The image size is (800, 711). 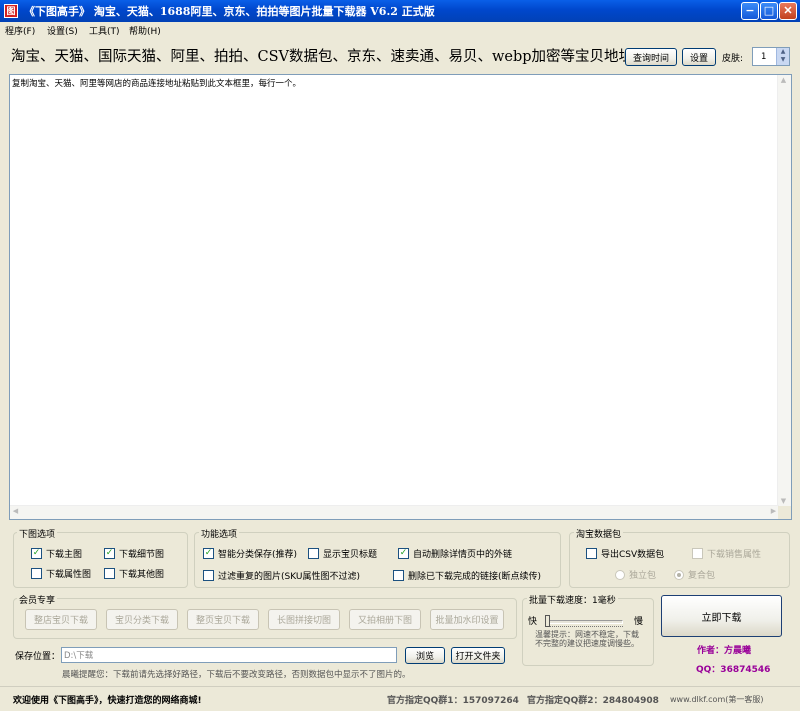 I want to click on checkbox-attr-image-label: 下载属性图, so click(x=69, y=575).